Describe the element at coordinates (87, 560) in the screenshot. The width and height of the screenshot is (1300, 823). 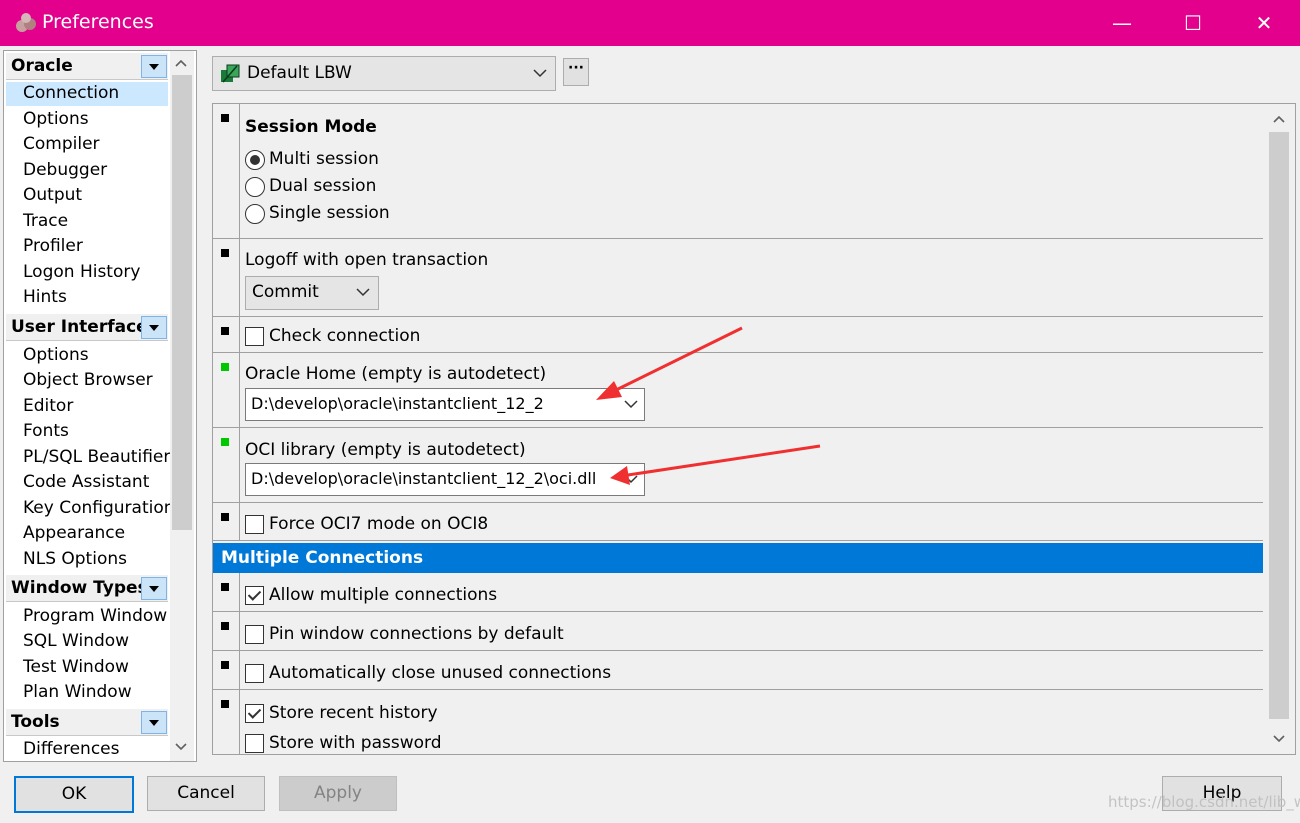
I see `nav-item-nls-options: NLS Options` at that location.